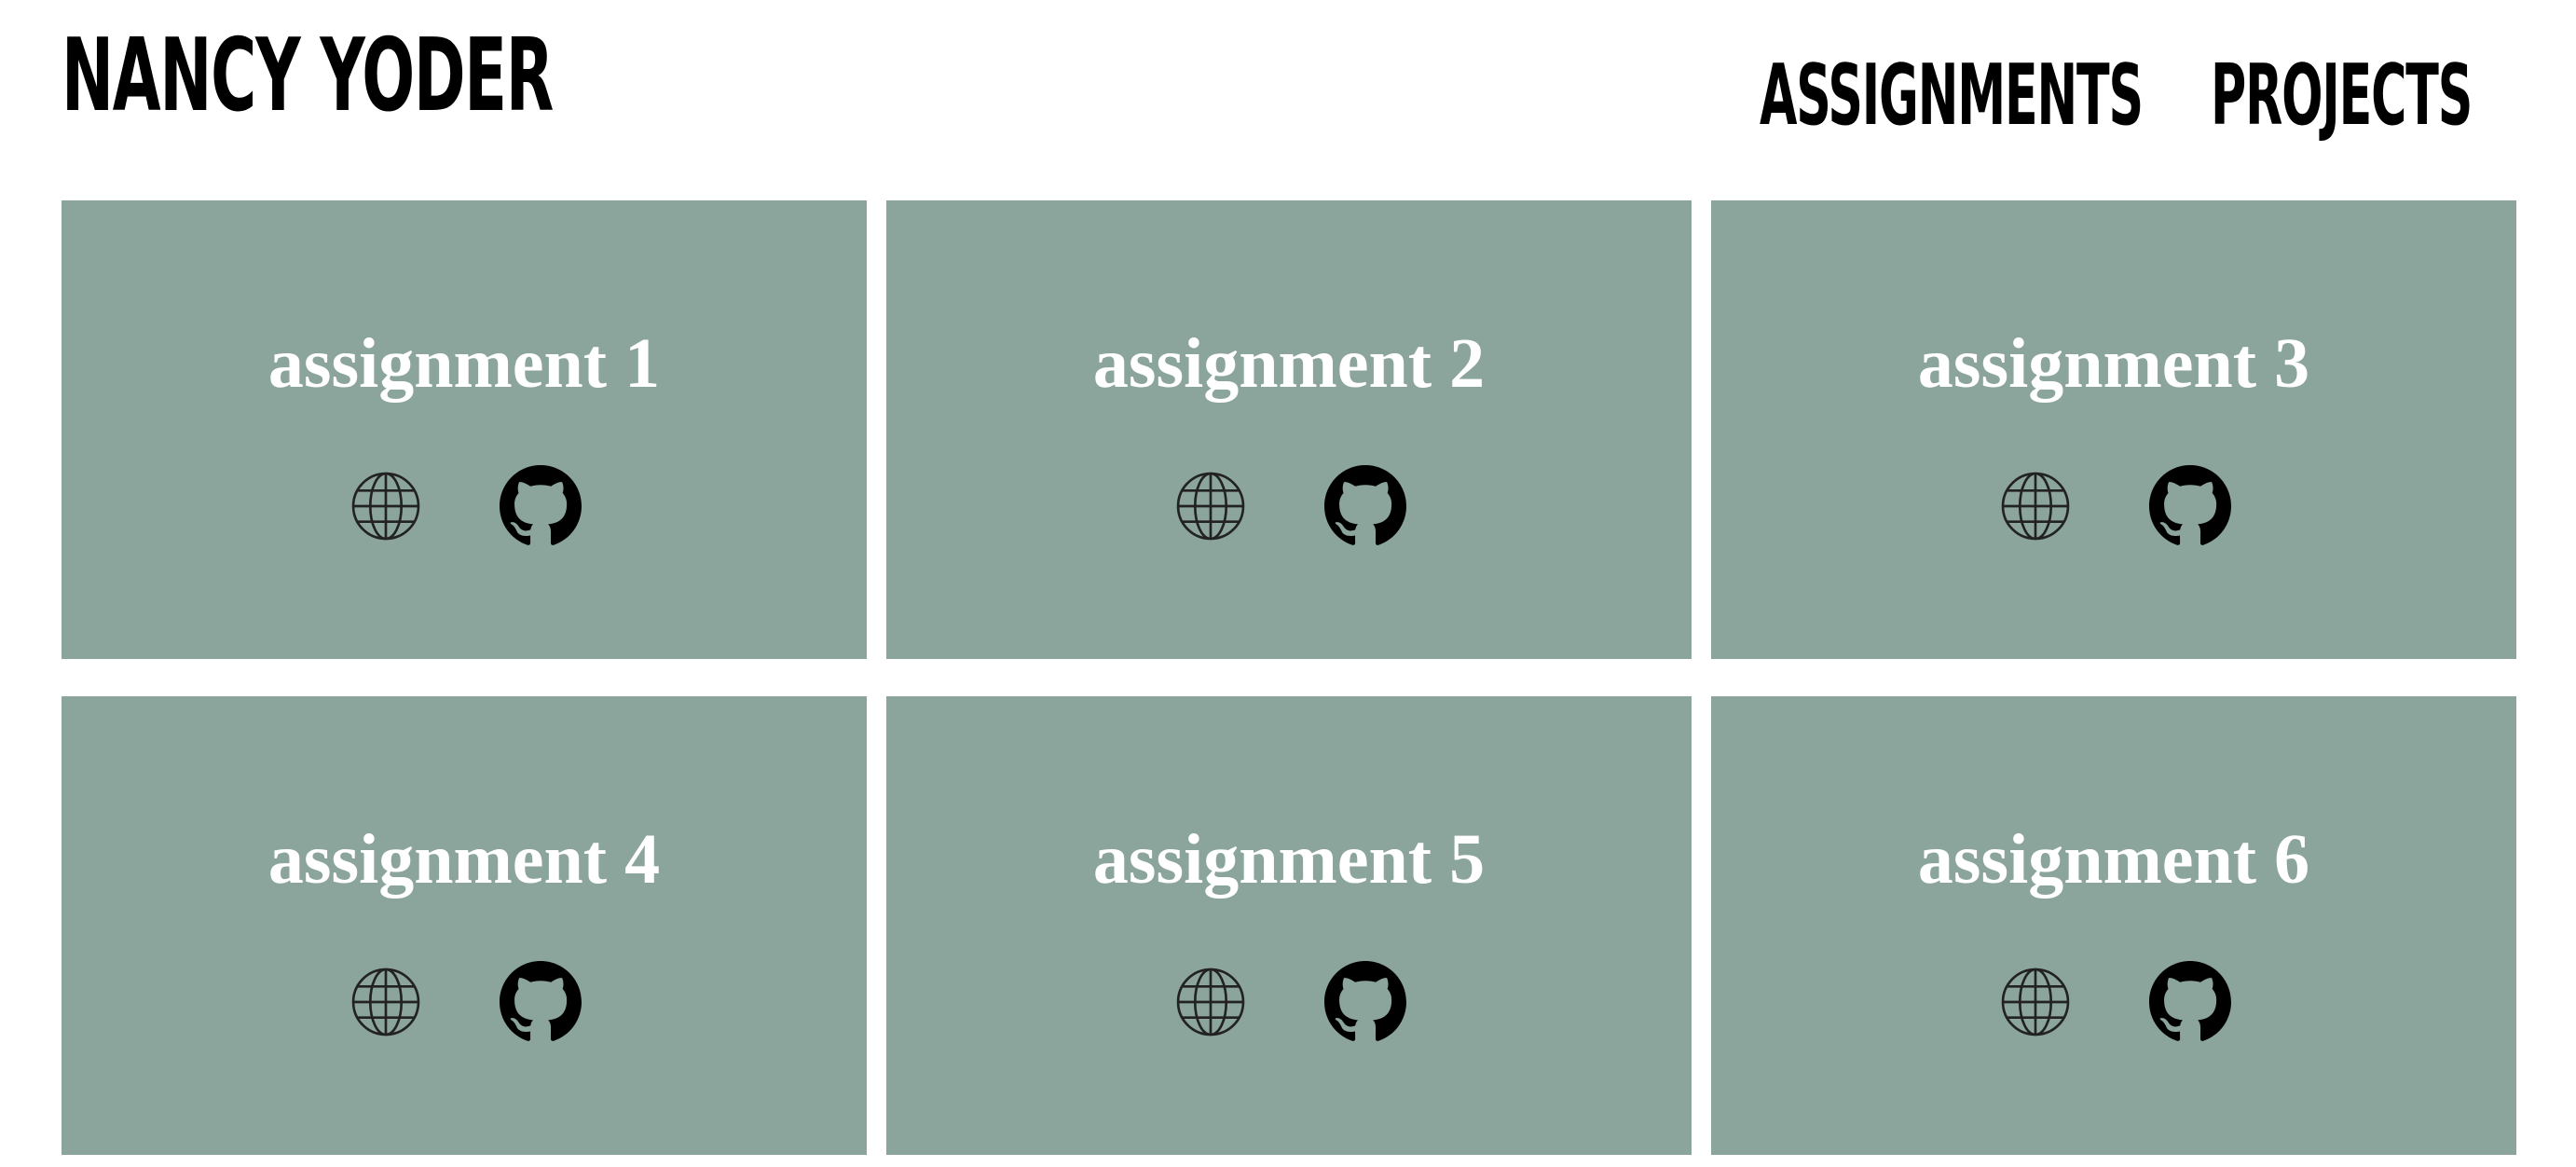  Describe the element at coordinates (464, 860) in the screenshot. I see `assignment-title: assignment 4` at that location.